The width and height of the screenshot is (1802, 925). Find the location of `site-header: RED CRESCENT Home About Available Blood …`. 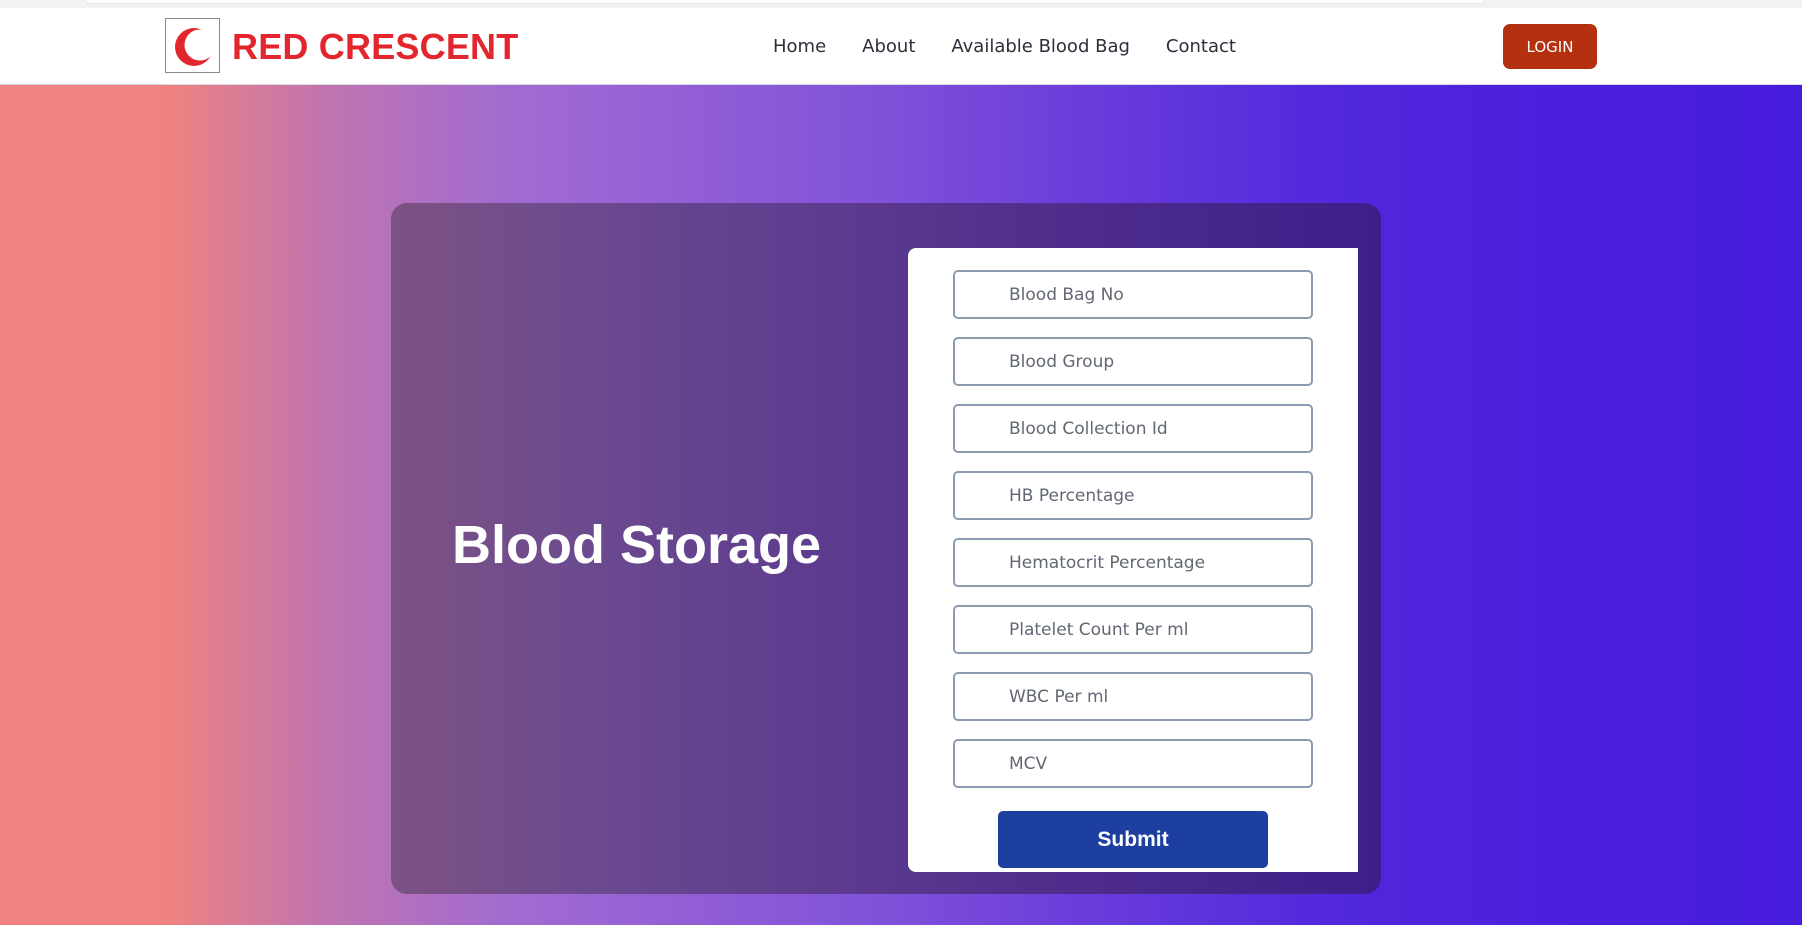

site-header: RED CRESCENT Home About Available Blood … is located at coordinates (901, 46).